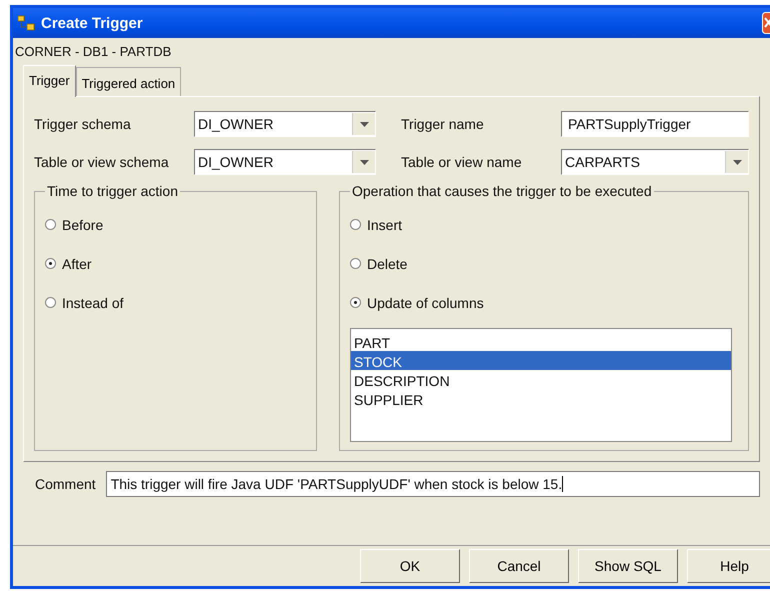 This screenshot has width=770, height=591. Describe the element at coordinates (541, 379) in the screenshot. I see `list-item: DESCRIPTION` at that location.